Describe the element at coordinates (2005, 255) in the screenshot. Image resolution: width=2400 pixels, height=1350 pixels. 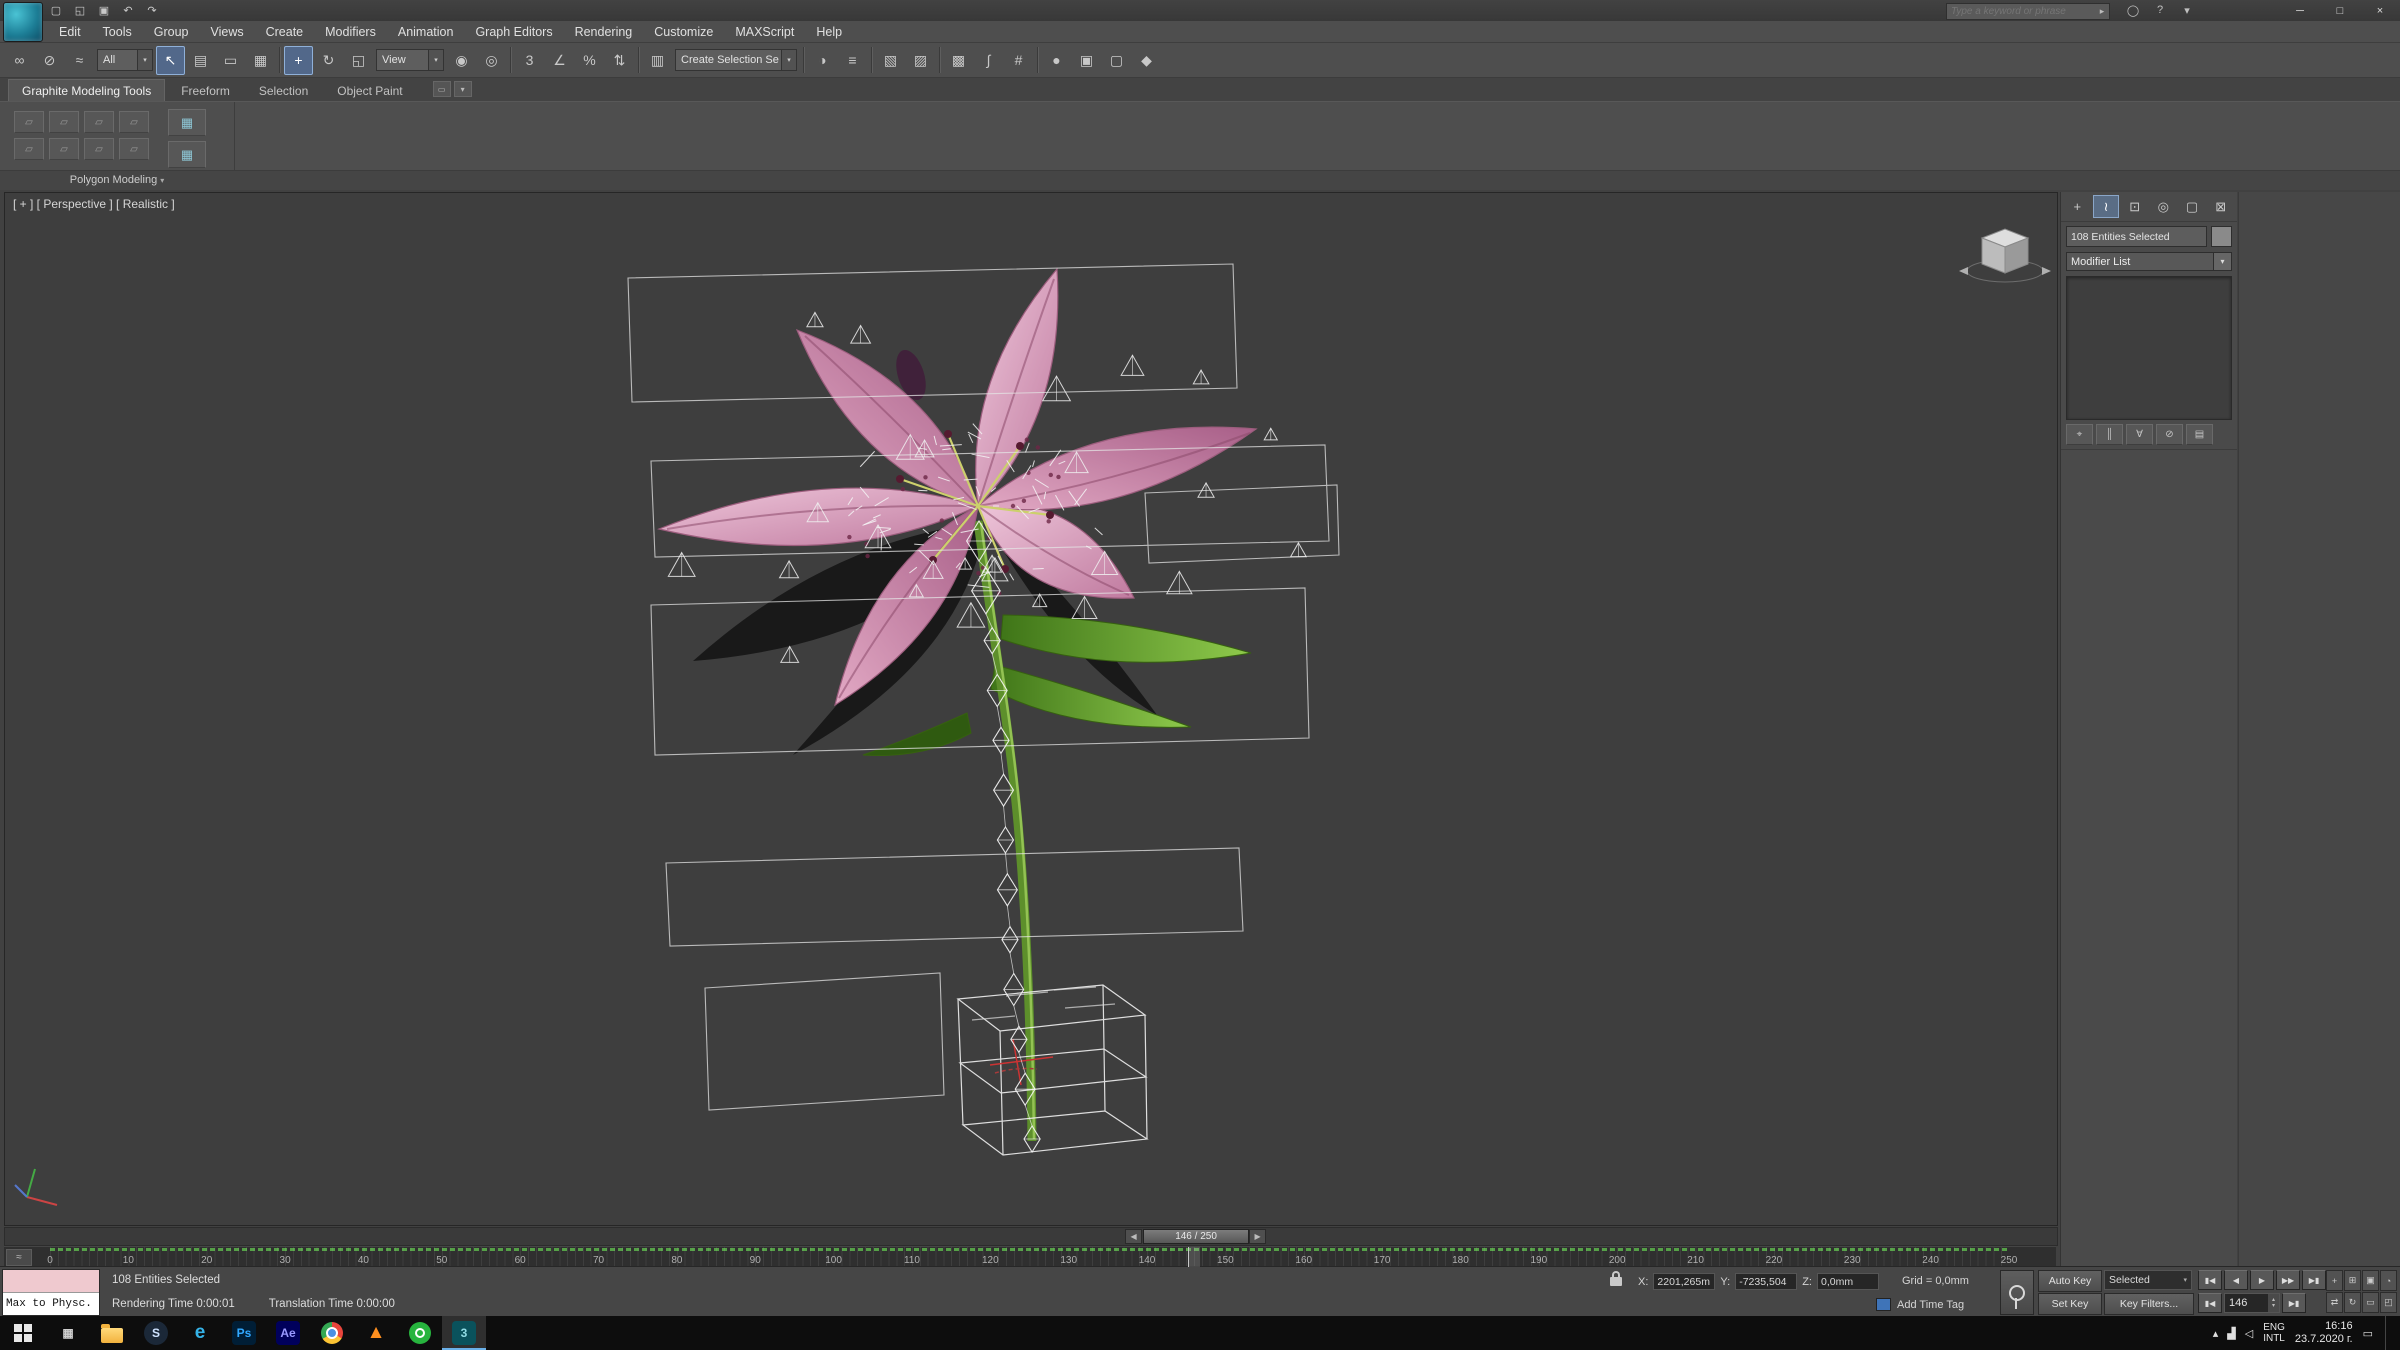
I see `viewcube` at that location.